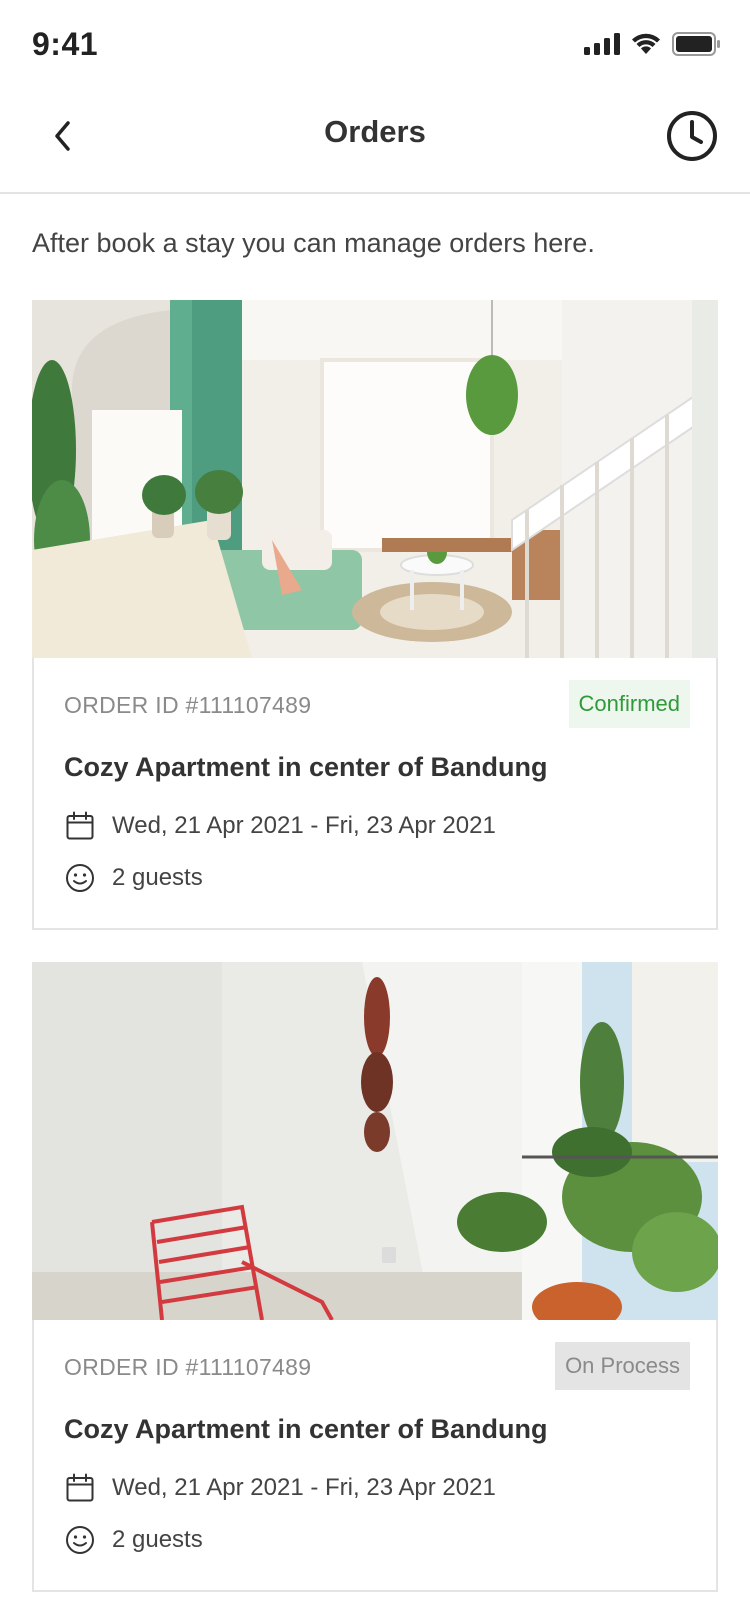 The width and height of the screenshot is (750, 1624). I want to click on nav-bar: Orders, so click(375, 142).